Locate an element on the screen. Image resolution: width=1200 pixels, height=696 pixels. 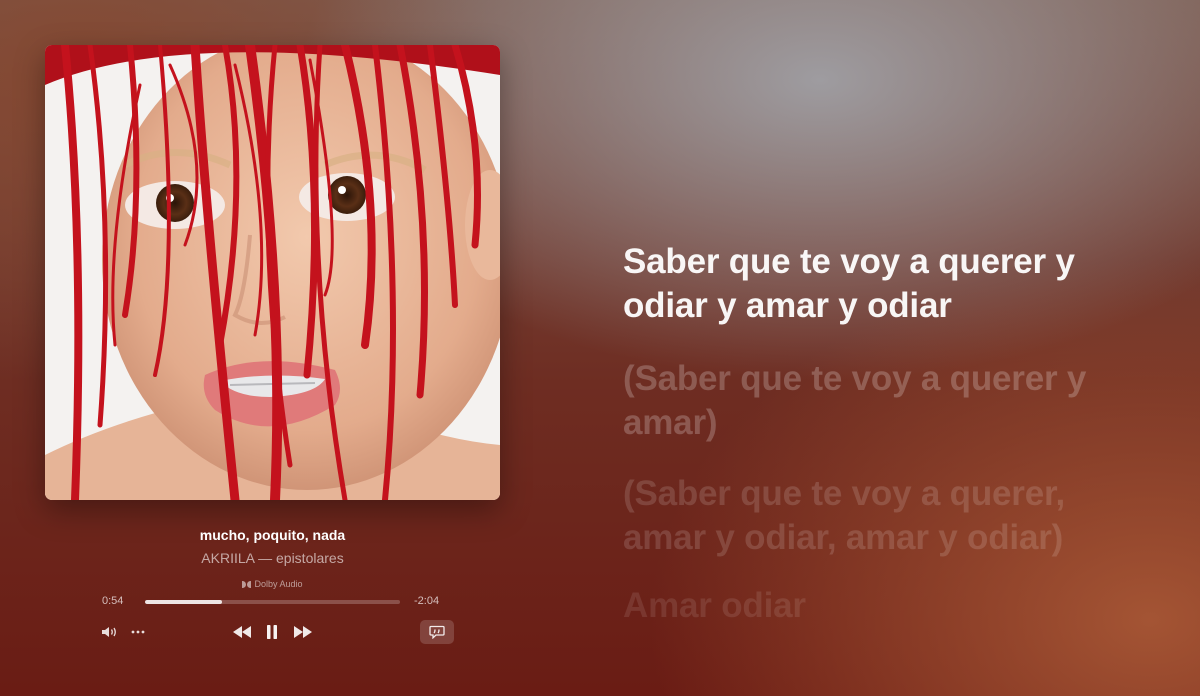
dolby-audio-label: Dolby Audio is located at coordinates (278, 584).